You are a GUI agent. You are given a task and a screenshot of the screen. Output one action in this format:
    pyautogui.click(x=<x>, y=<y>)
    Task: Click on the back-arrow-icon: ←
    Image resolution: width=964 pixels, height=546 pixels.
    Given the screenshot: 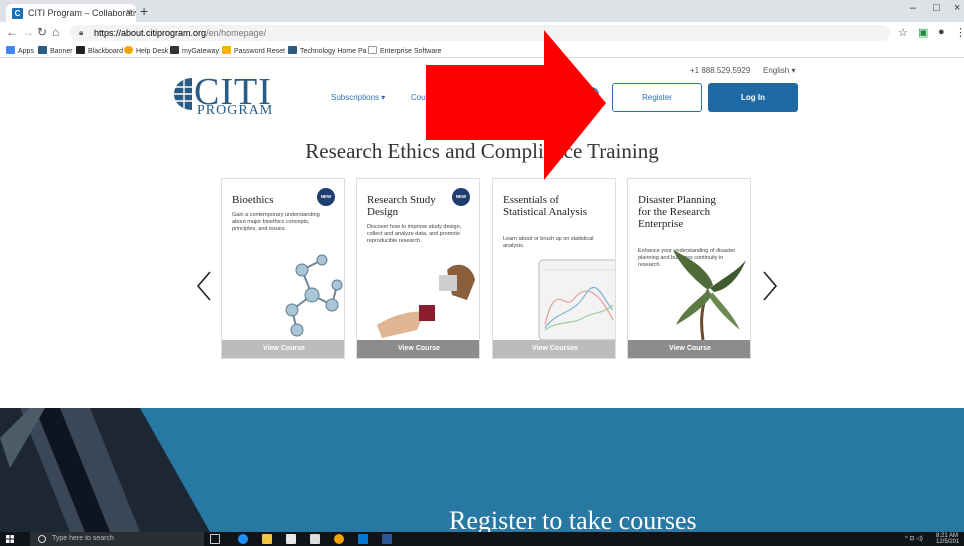 What is the action you would take?
    pyautogui.click(x=12, y=32)
    